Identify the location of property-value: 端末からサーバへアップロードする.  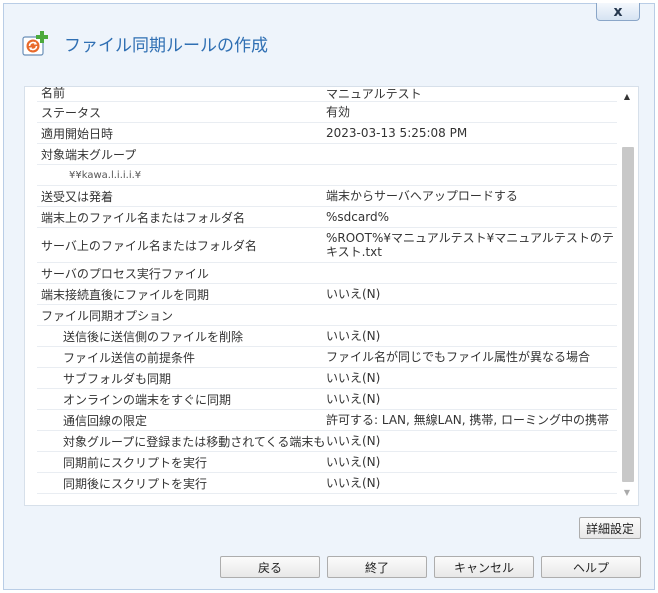
(422, 196).